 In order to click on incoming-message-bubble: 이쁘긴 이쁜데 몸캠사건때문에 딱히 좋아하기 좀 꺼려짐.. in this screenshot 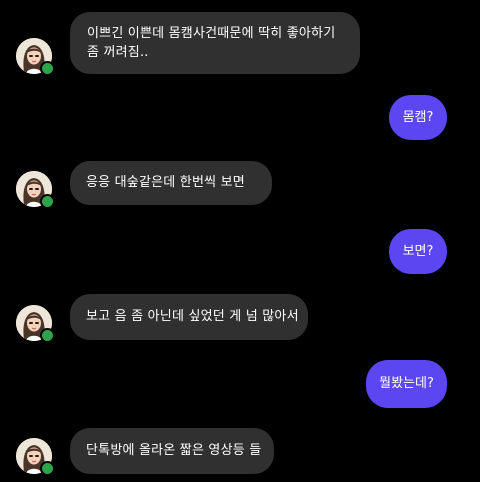, I will do `click(215, 43)`.